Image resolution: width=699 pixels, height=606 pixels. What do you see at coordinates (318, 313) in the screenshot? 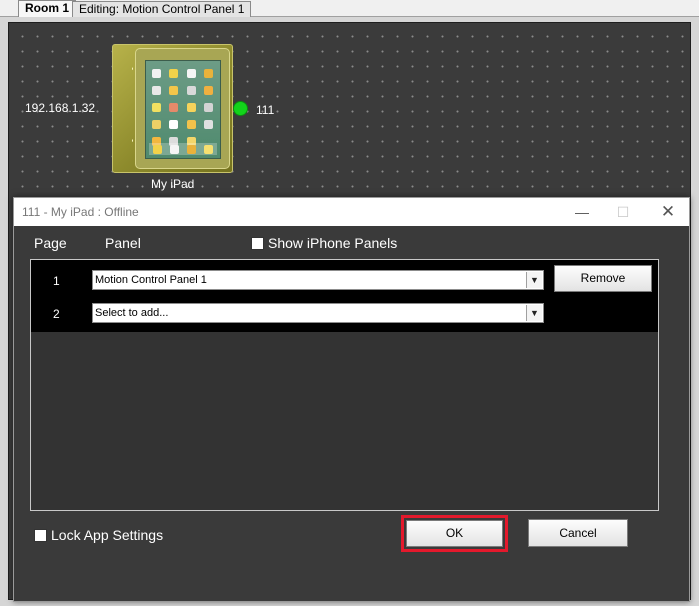
I see `panel-select-row-2: Select to add... ▼` at bounding box center [318, 313].